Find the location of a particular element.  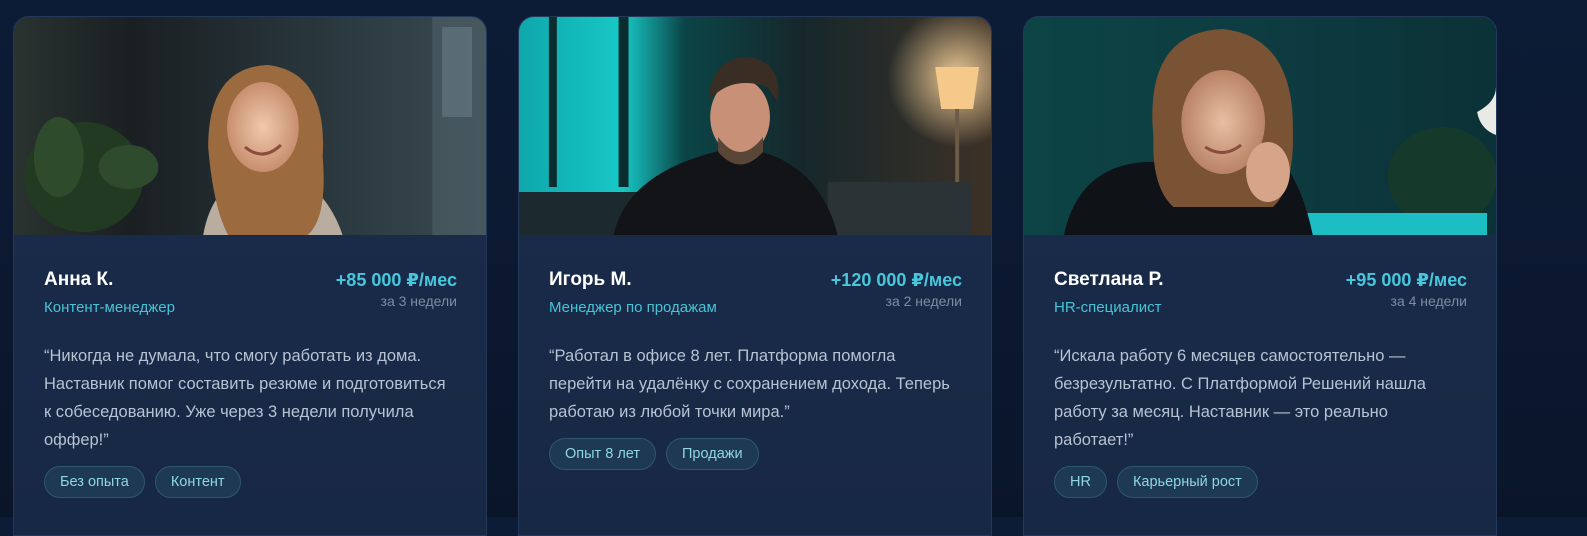

tag-list: Опыт 8 лет Продажи is located at coordinates (755, 454).